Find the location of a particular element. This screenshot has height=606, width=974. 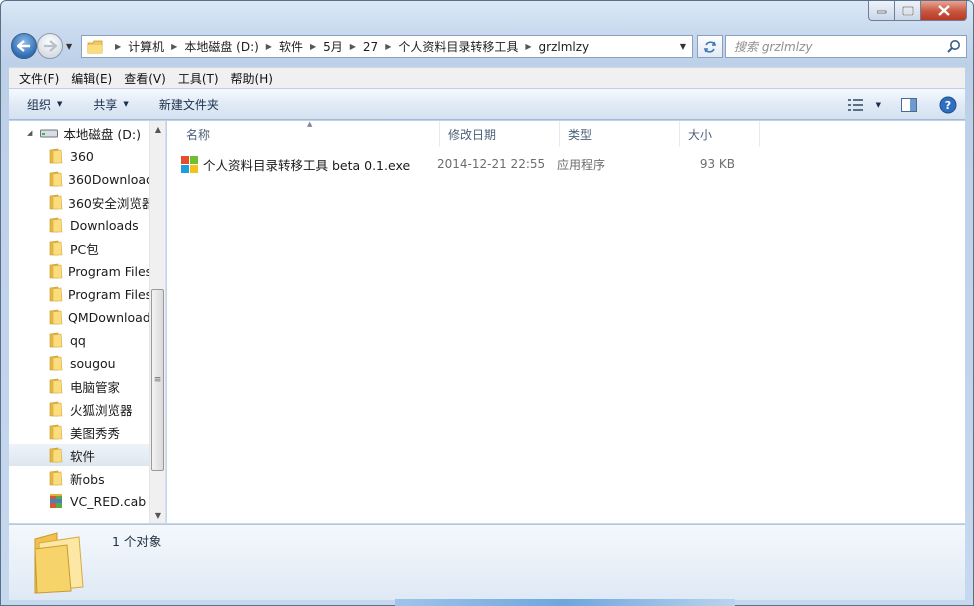

breadcrumb-27: ▶ 27 is located at coordinates (360, 47).